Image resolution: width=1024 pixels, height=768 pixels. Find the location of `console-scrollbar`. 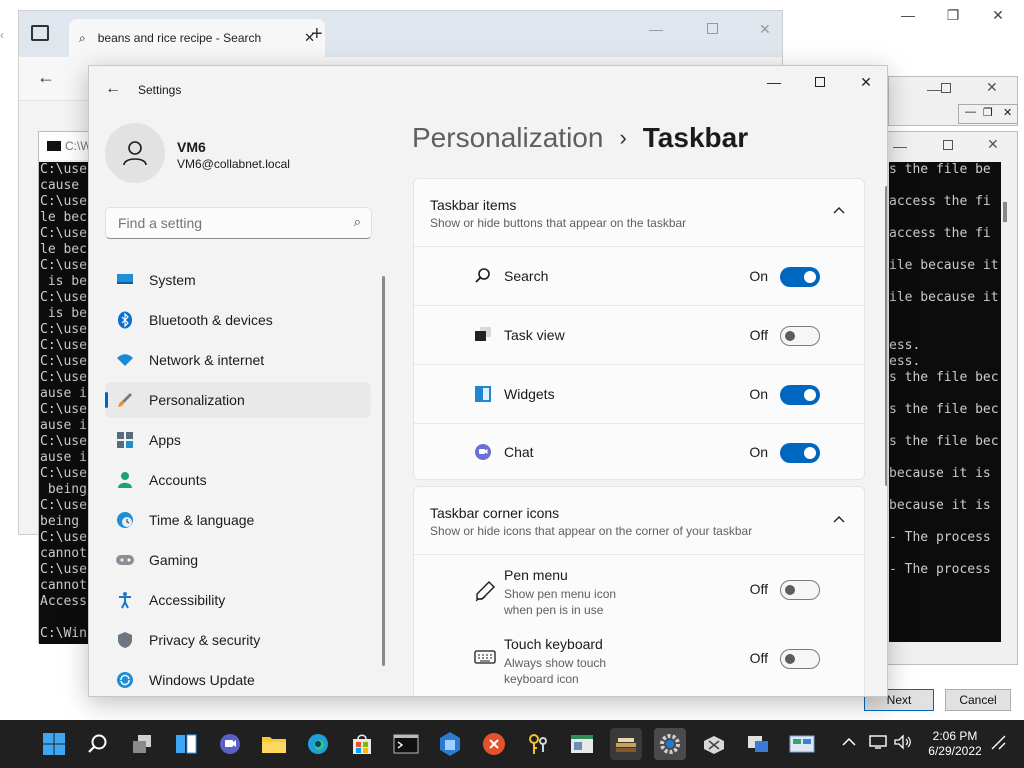

console-scrollbar is located at coordinates (1005, 212).